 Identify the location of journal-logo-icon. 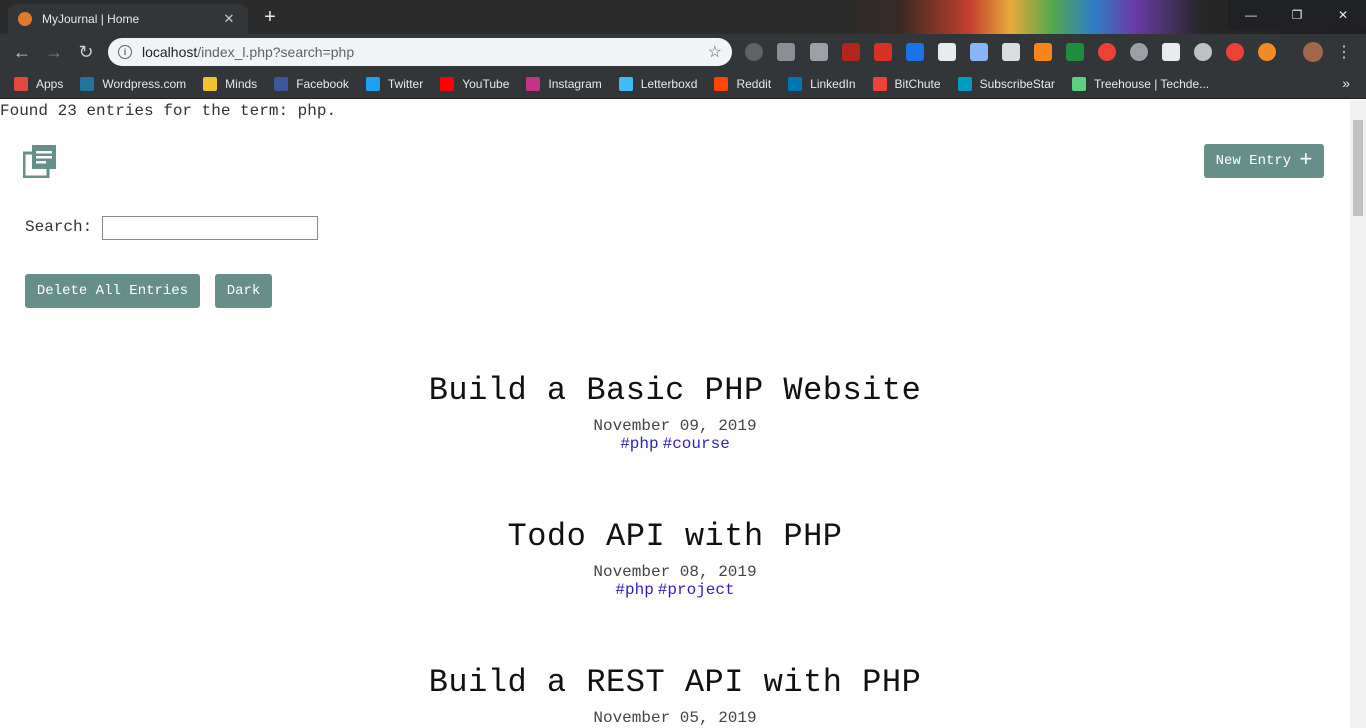
(40, 161).